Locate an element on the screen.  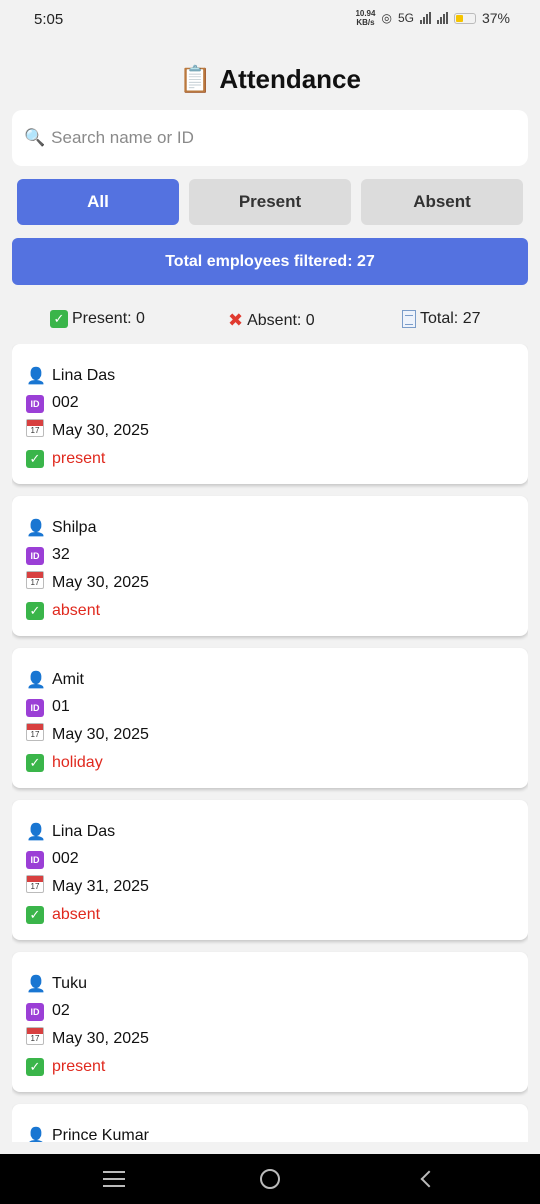
search-input is located at coordinates (271, 138).